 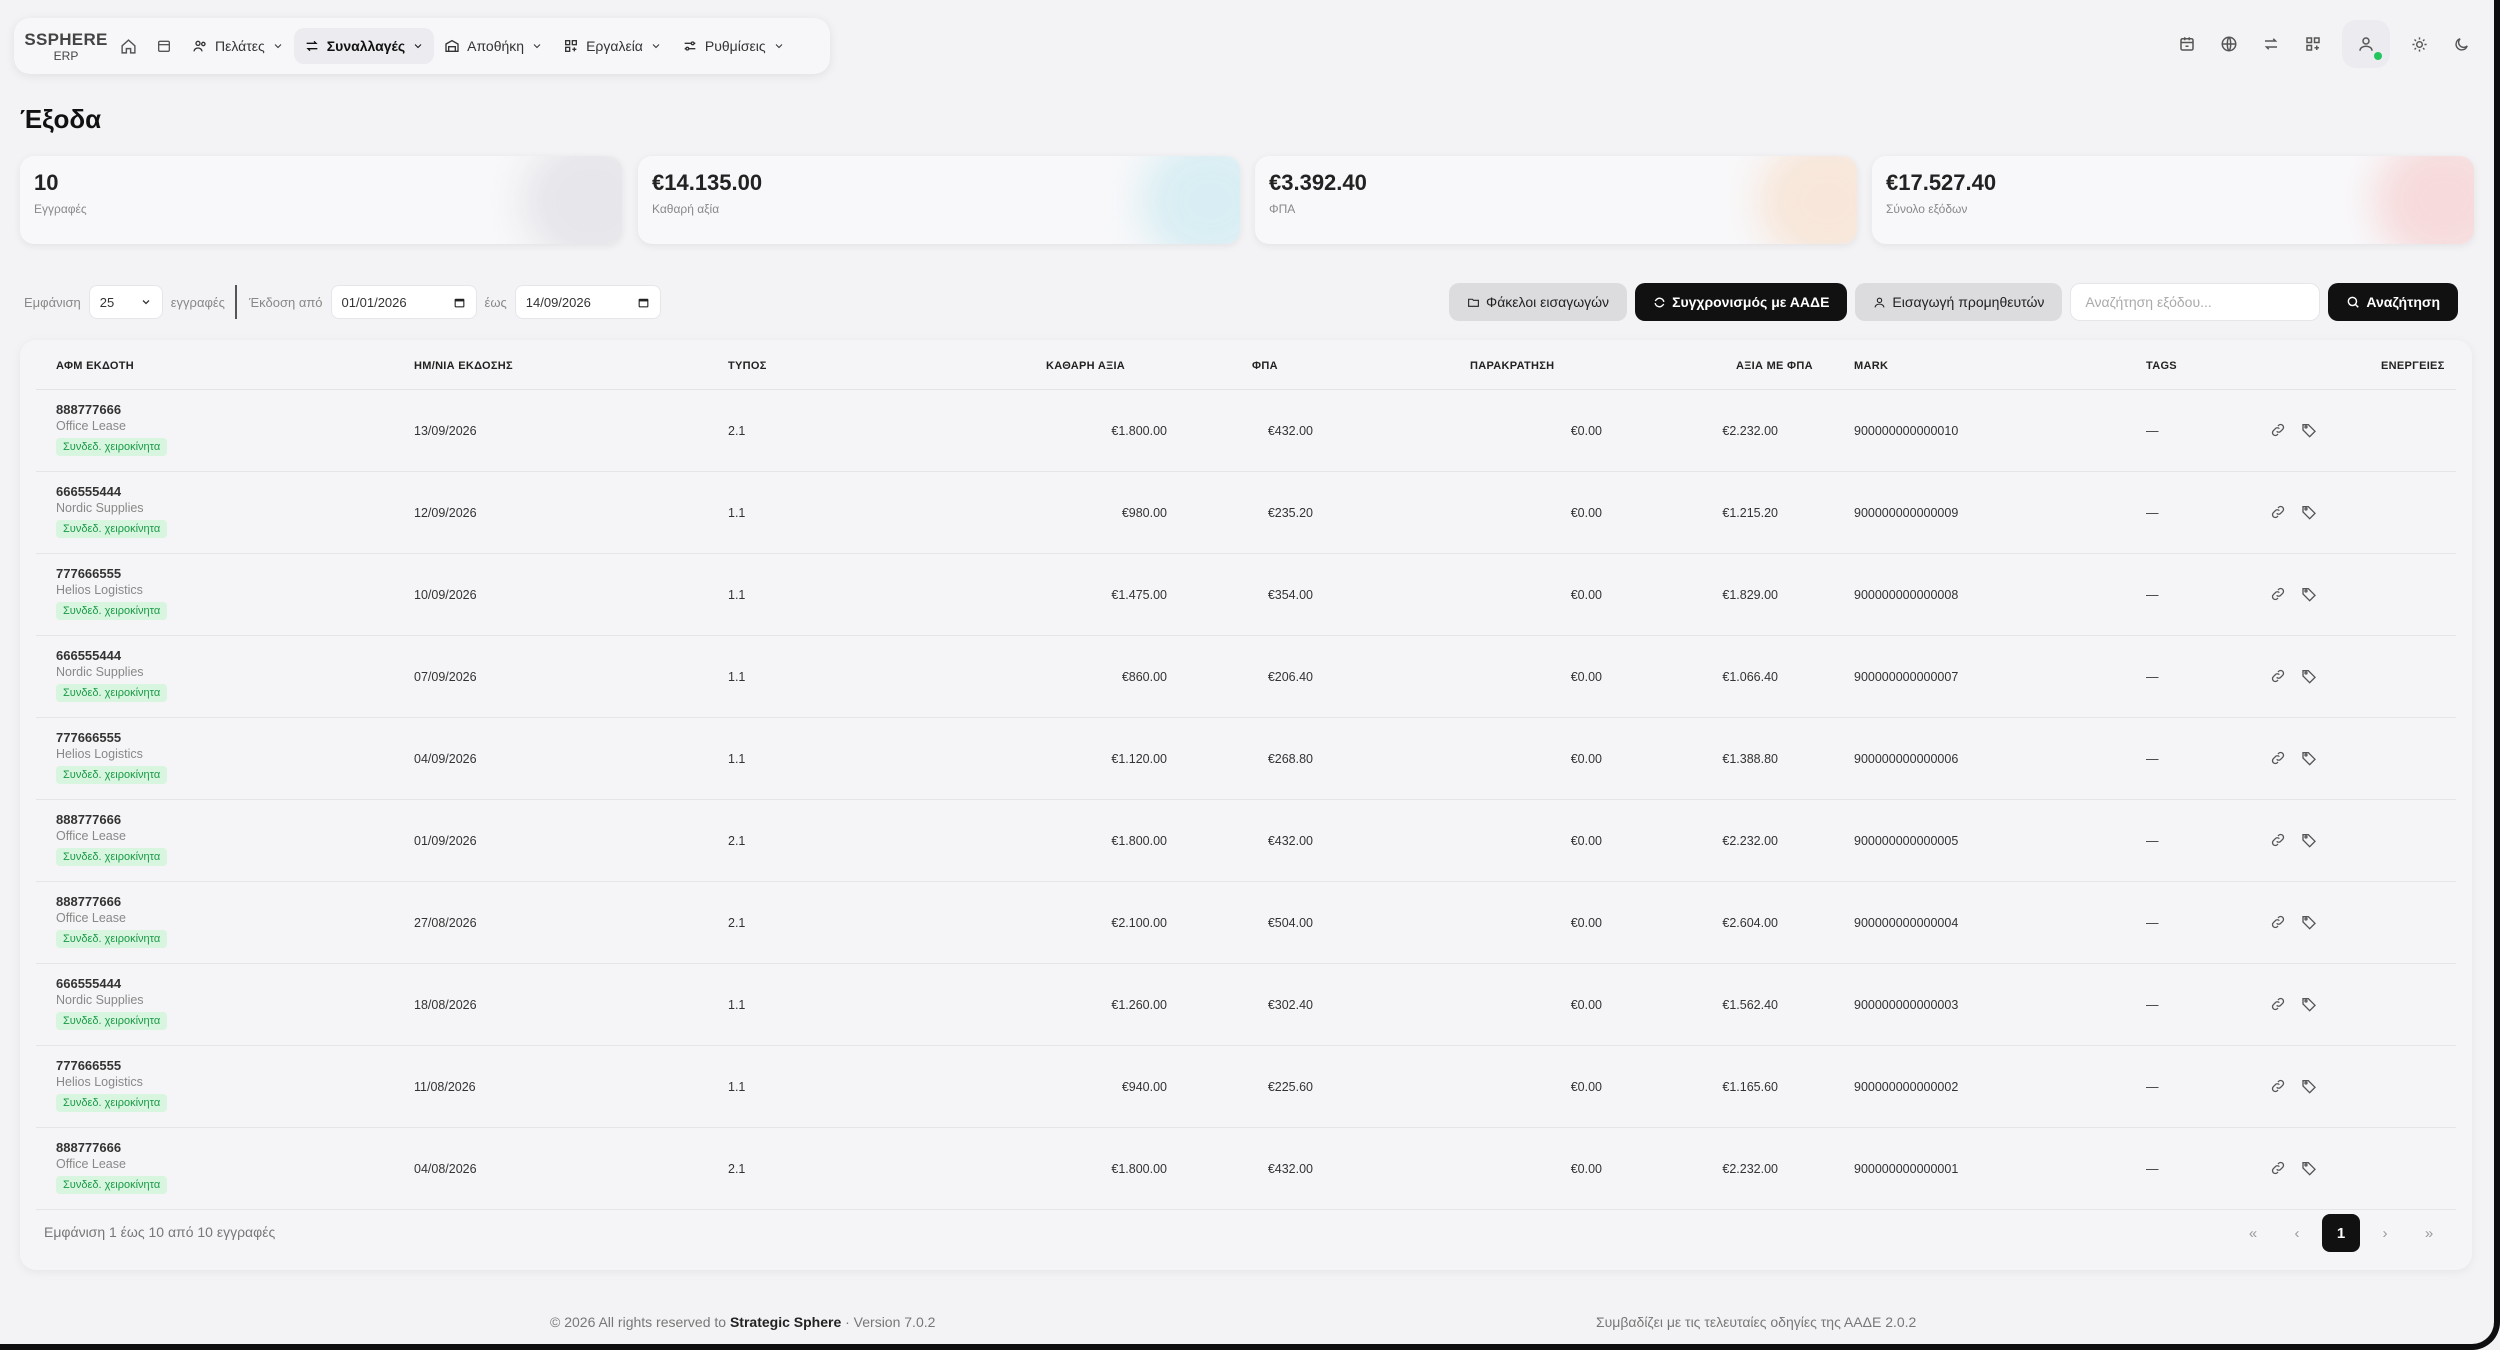 I want to click on gross-value: €1.388.80, so click(x=1750, y=759).